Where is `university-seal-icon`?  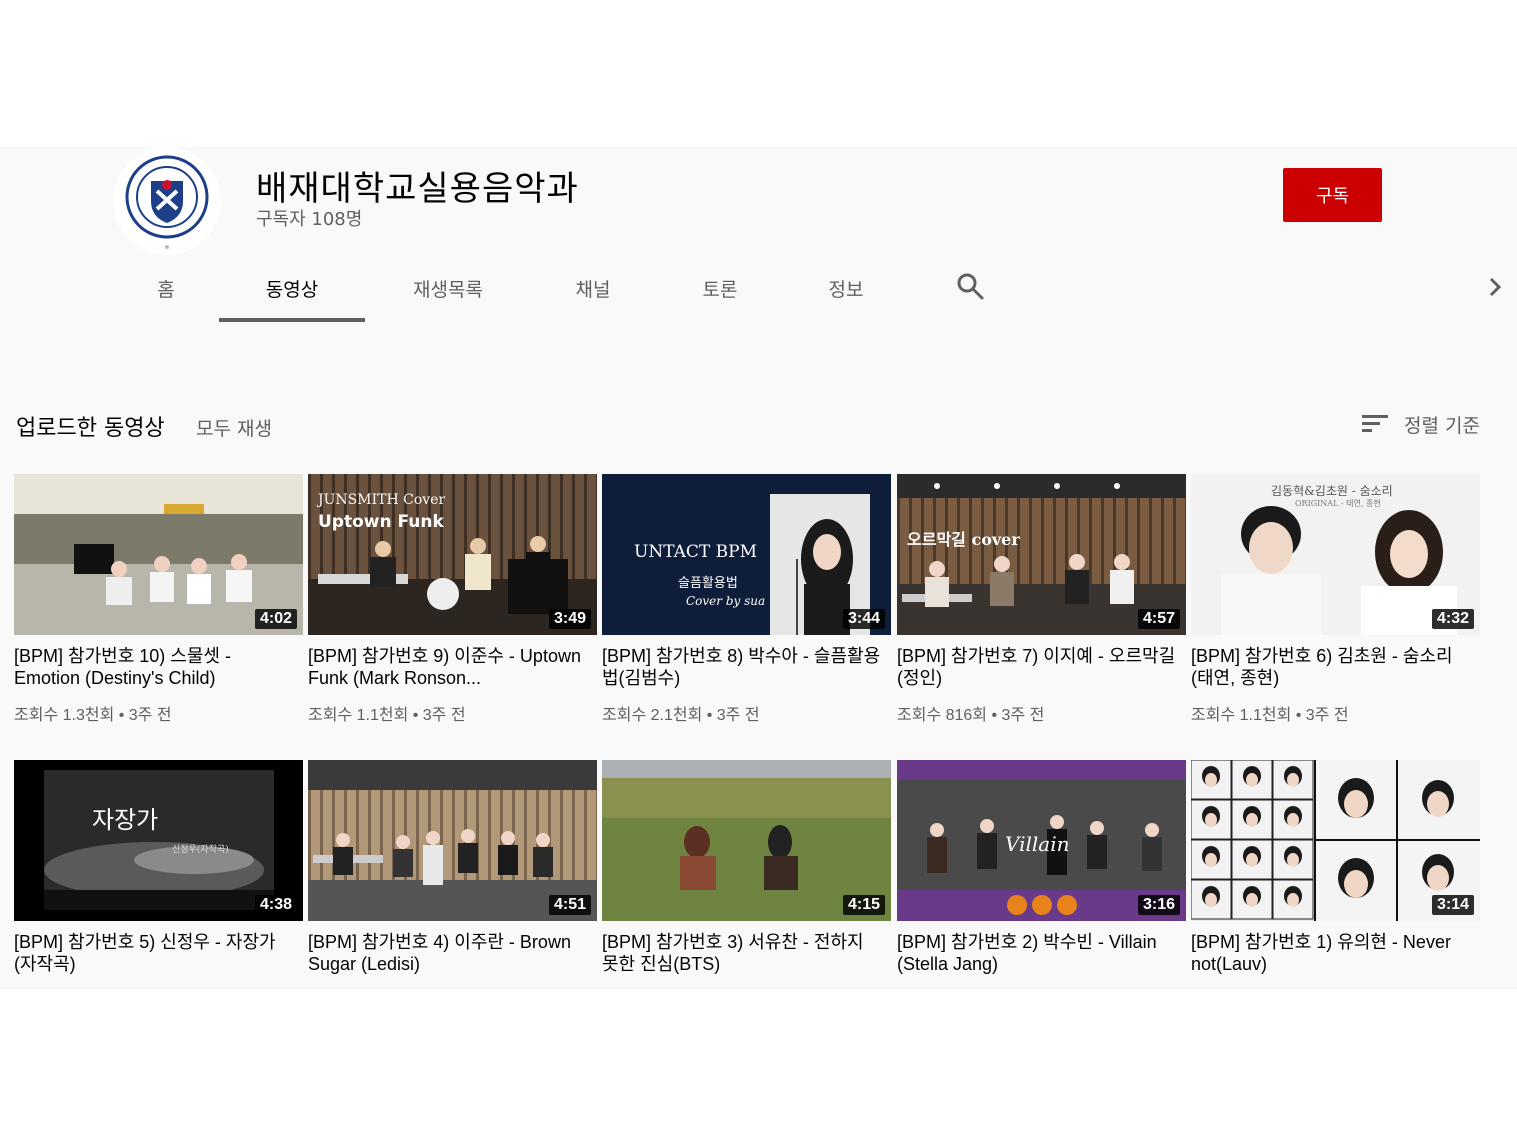 university-seal-icon is located at coordinates (167, 201).